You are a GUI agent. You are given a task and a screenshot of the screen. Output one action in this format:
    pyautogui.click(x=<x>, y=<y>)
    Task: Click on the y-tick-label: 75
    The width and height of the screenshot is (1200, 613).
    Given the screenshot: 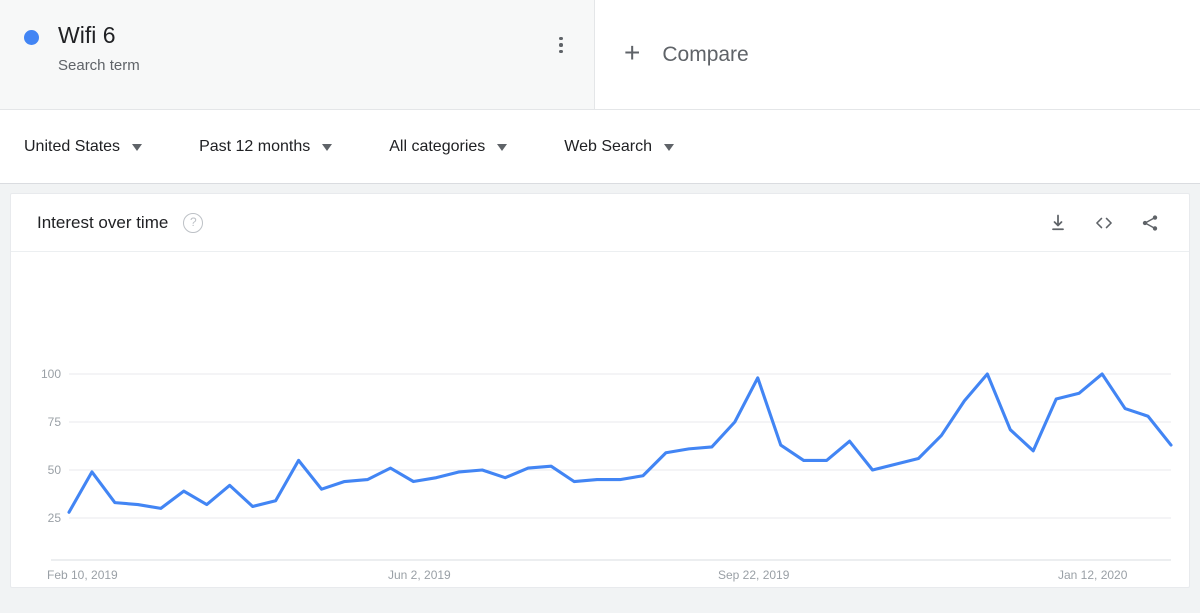 What is the action you would take?
    pyautogui.click(x=55, y=422)
    